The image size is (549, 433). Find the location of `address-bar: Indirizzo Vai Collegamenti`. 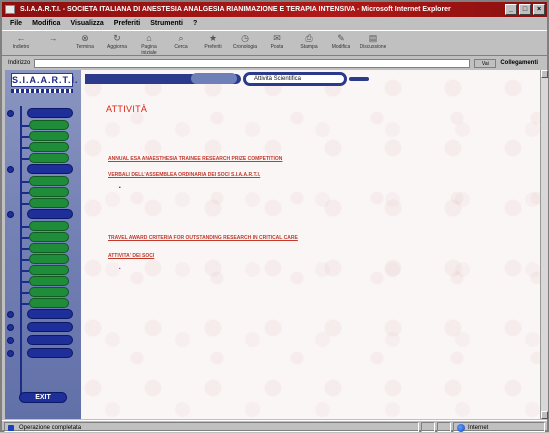

address-bar: Indirizzo Vai Collegamenti is located at coordinates (274, 63).